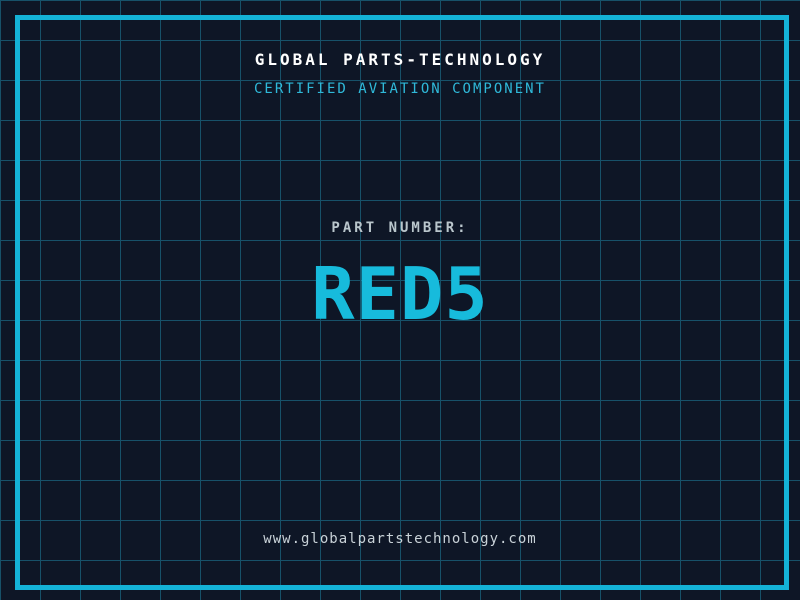 Image resolution: width=800 pixels, height=600 pixels. What do you see at coordinates (400, 59) in the screenshot?
I see `company-title: GLOBAL PARTS-TECHNOLOGY` at bounding box center [400, 59].